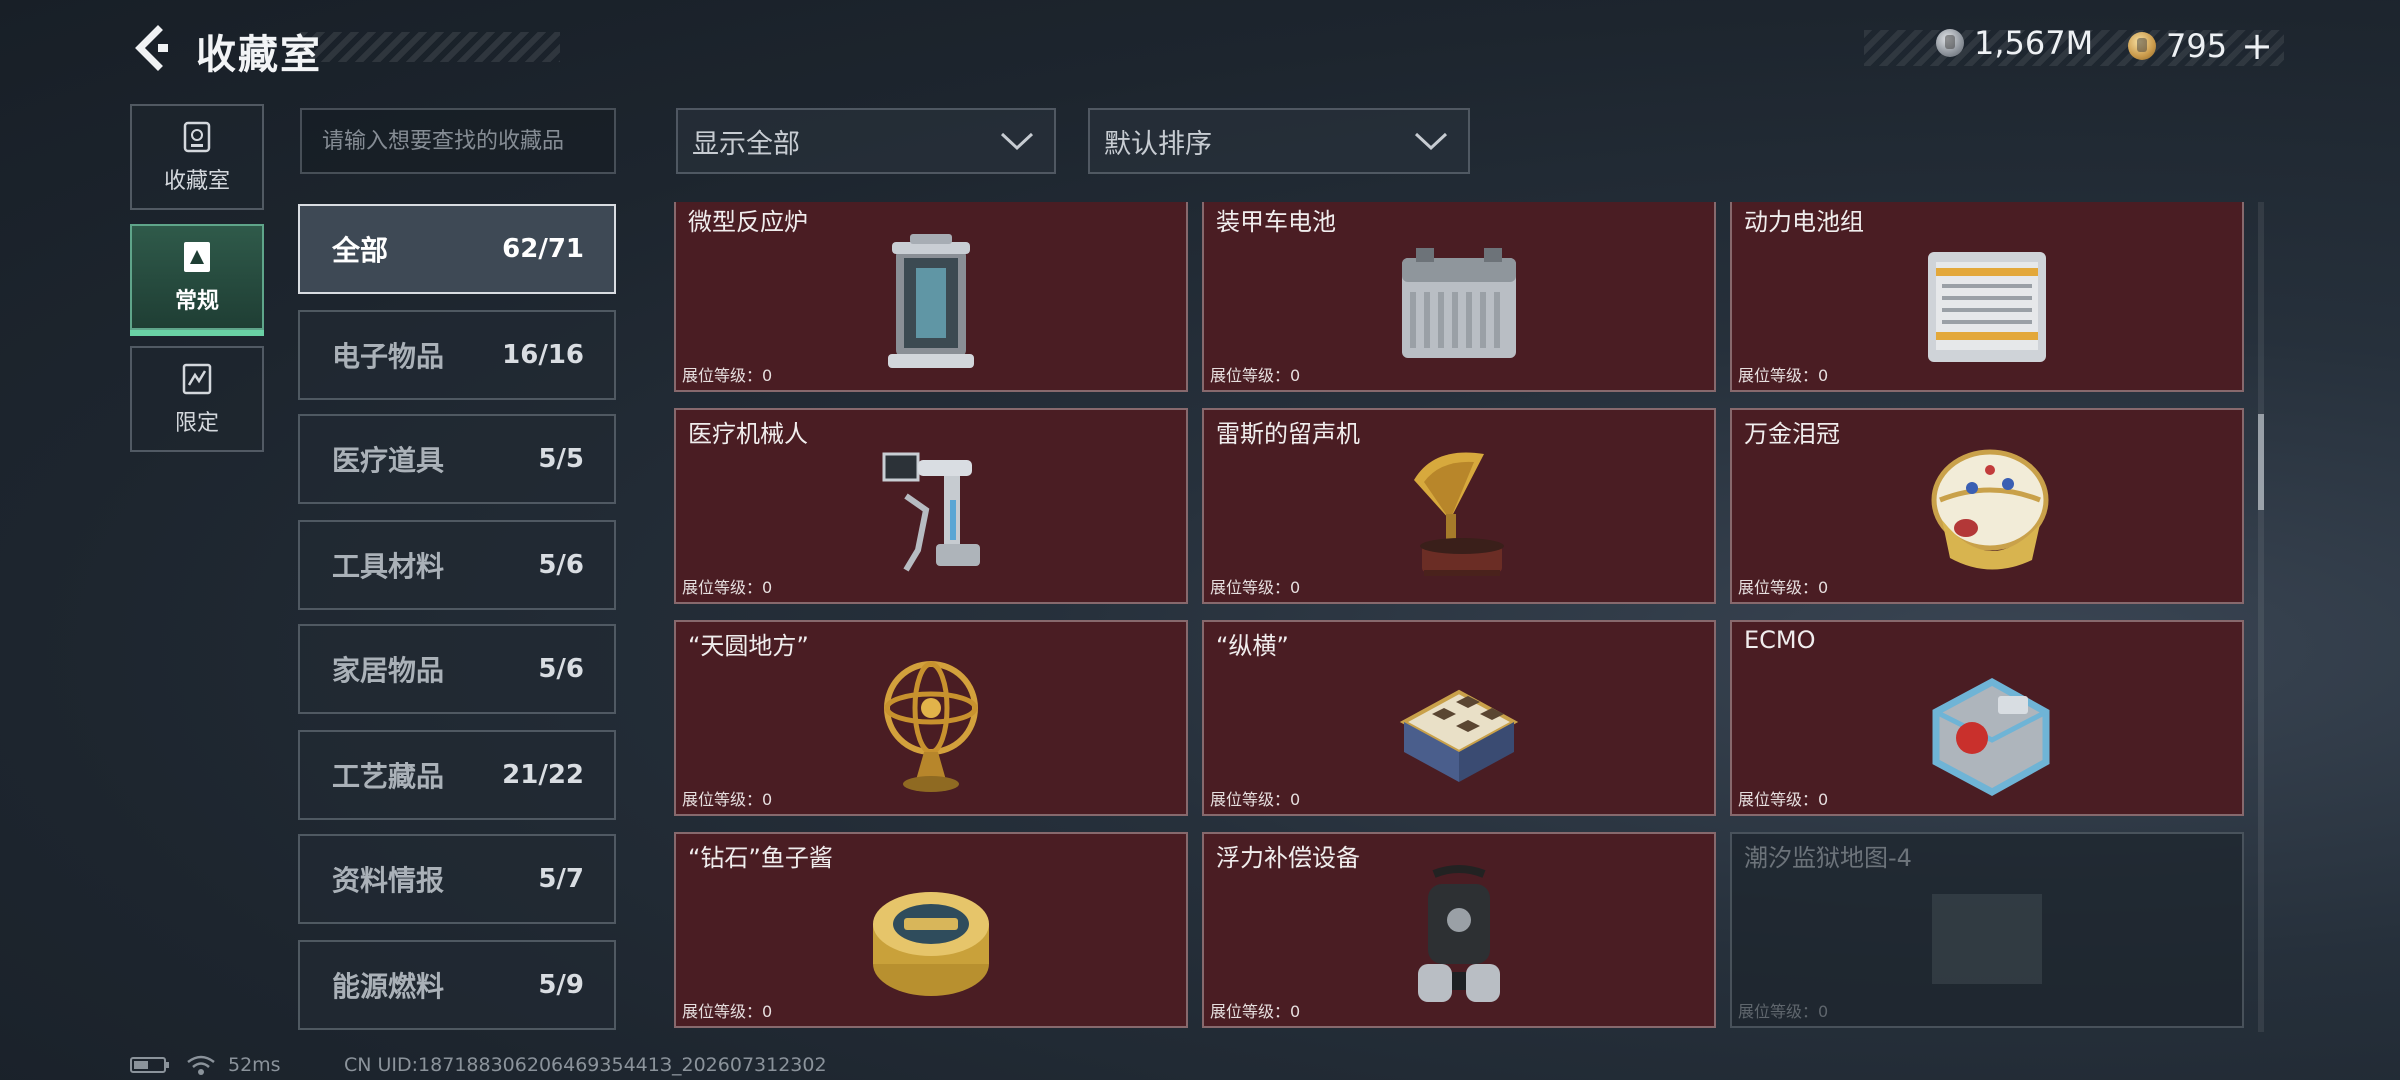  What do you see at coordinates (1950, 43) in the screenshot?
I see `silver-coin-icon` at bounding box center [1950, 43].